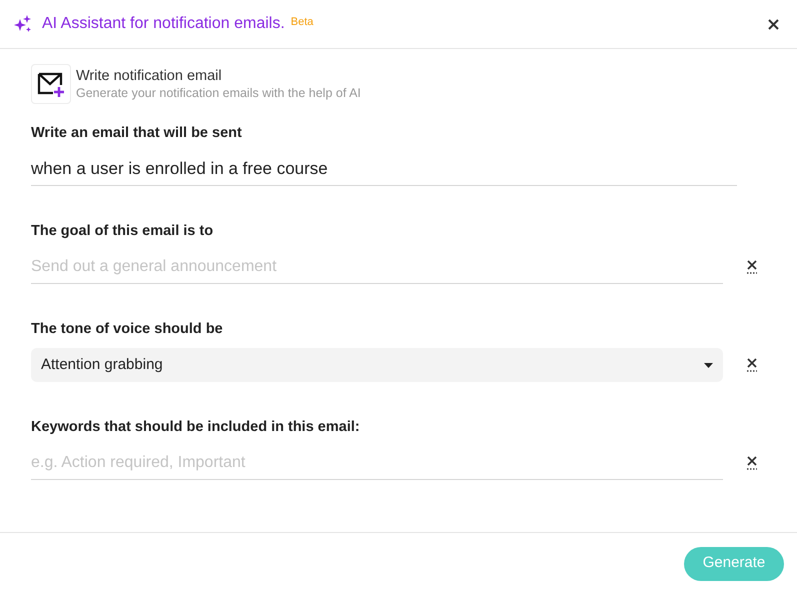 The width and height of the screenshot is (797, 594). Describe the element at coordinates (302, 22) in the screenshot. I see `beta-label: Beta` at that location.